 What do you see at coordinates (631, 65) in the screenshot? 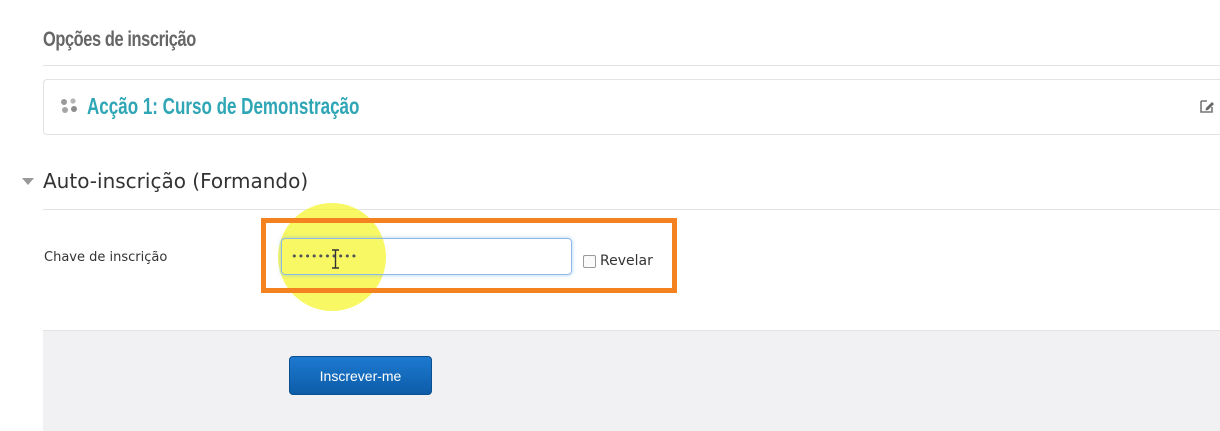
I see `heading-divider` at bounding box center [631, 65].